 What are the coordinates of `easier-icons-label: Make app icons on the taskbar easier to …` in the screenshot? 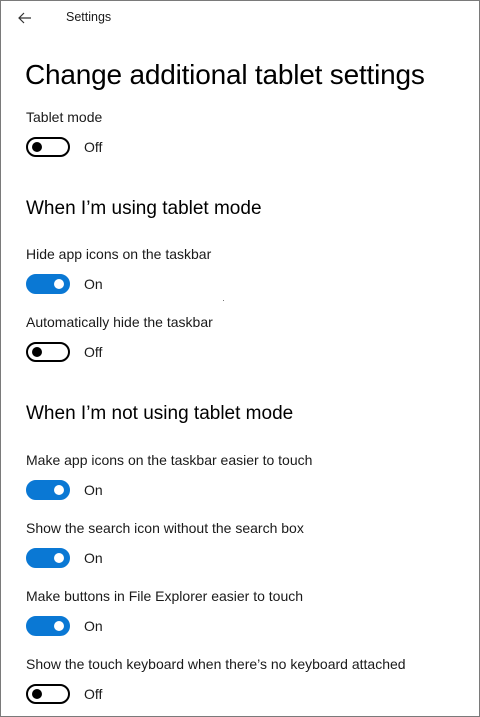 It's located at (169, 460).